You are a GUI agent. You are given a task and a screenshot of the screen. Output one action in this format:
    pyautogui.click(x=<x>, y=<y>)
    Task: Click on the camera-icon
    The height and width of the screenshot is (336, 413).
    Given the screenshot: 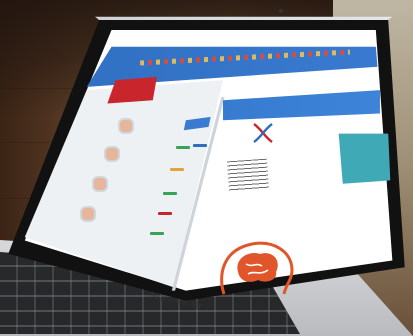 What is the action you would take?
    pyautogui.click(x=281, y=11)
    